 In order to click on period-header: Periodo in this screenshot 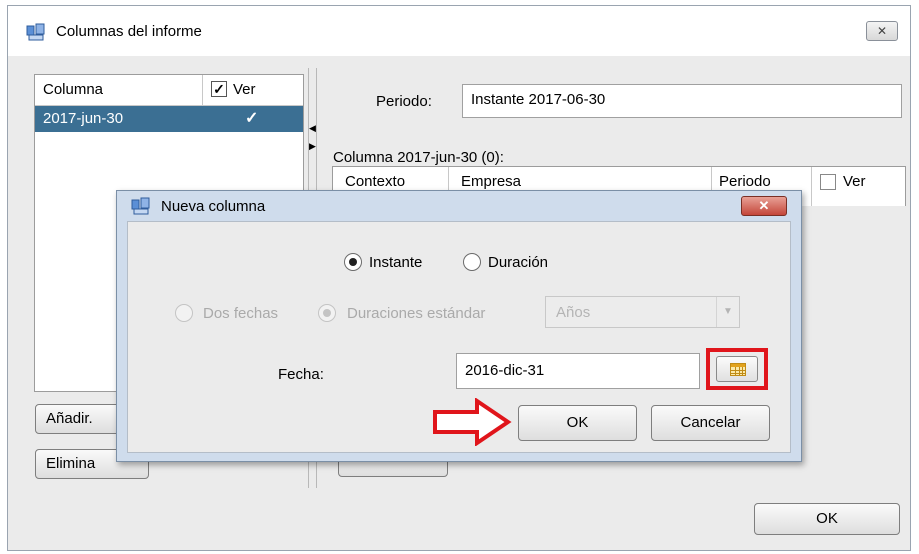, I will do `click(745, 181)`.